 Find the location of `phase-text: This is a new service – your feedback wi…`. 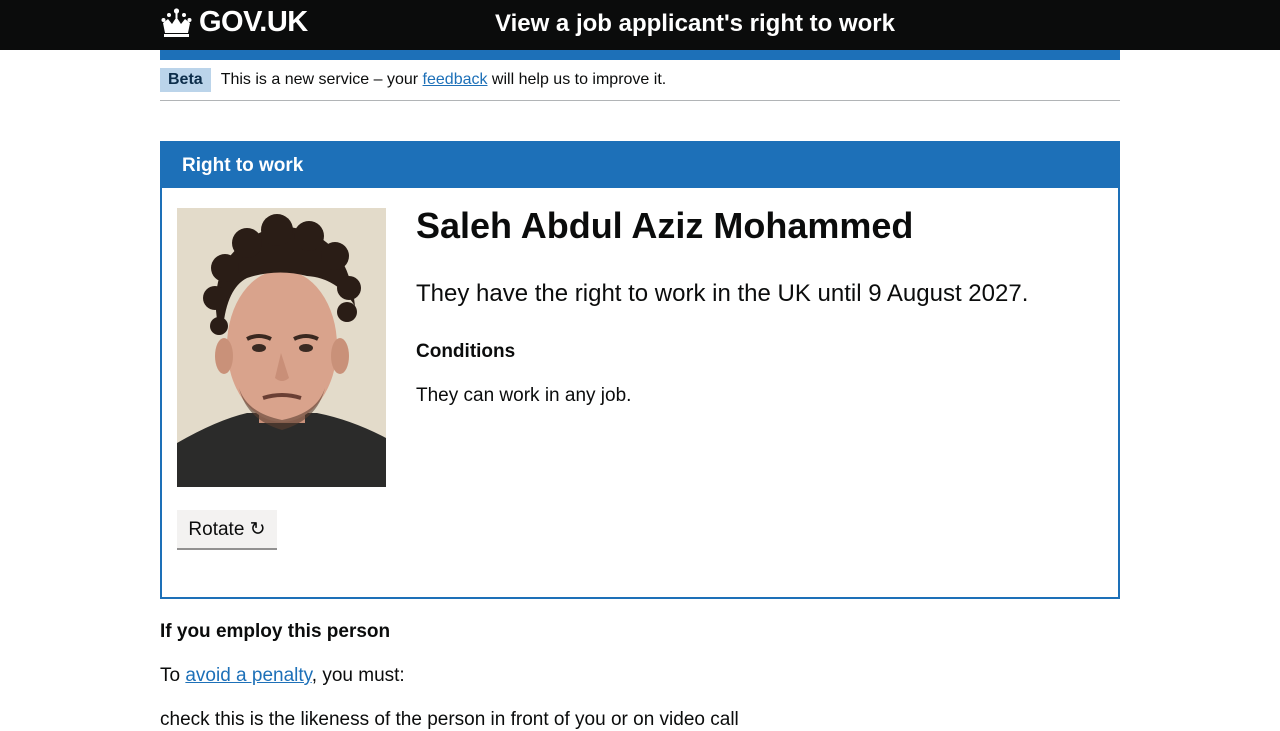

phase-text: This is a new service – your feedback wi… is located at coordinates (444, 80).